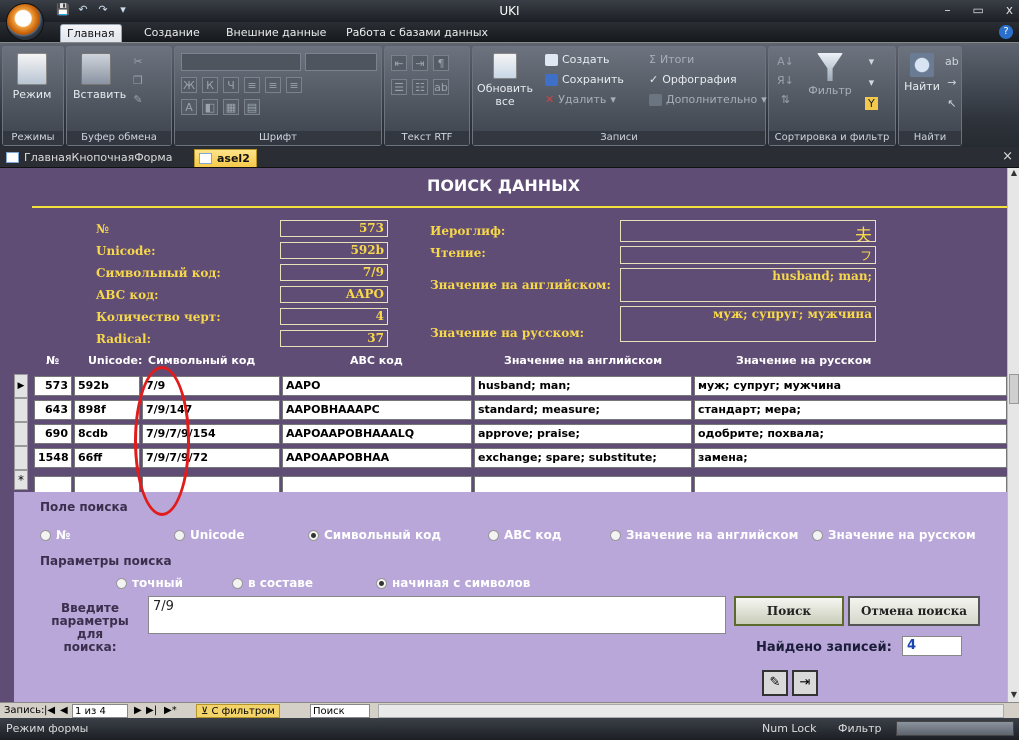 The width and height of the screenshot is (1019, 740). I want to click on field-russian-meaning: муж; супруг; мужчина, so click(748, 324).